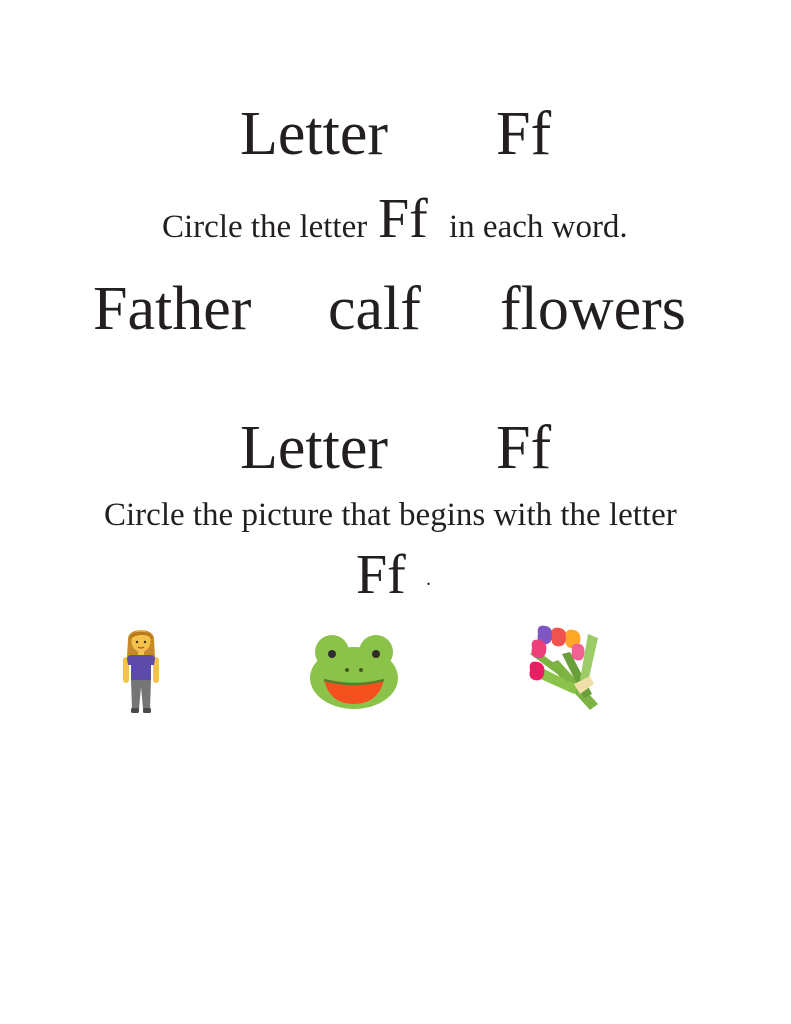 The width and height of the screenshot is (791, 1024). I want to click on instruction-2-period: ., so click(428, 579).